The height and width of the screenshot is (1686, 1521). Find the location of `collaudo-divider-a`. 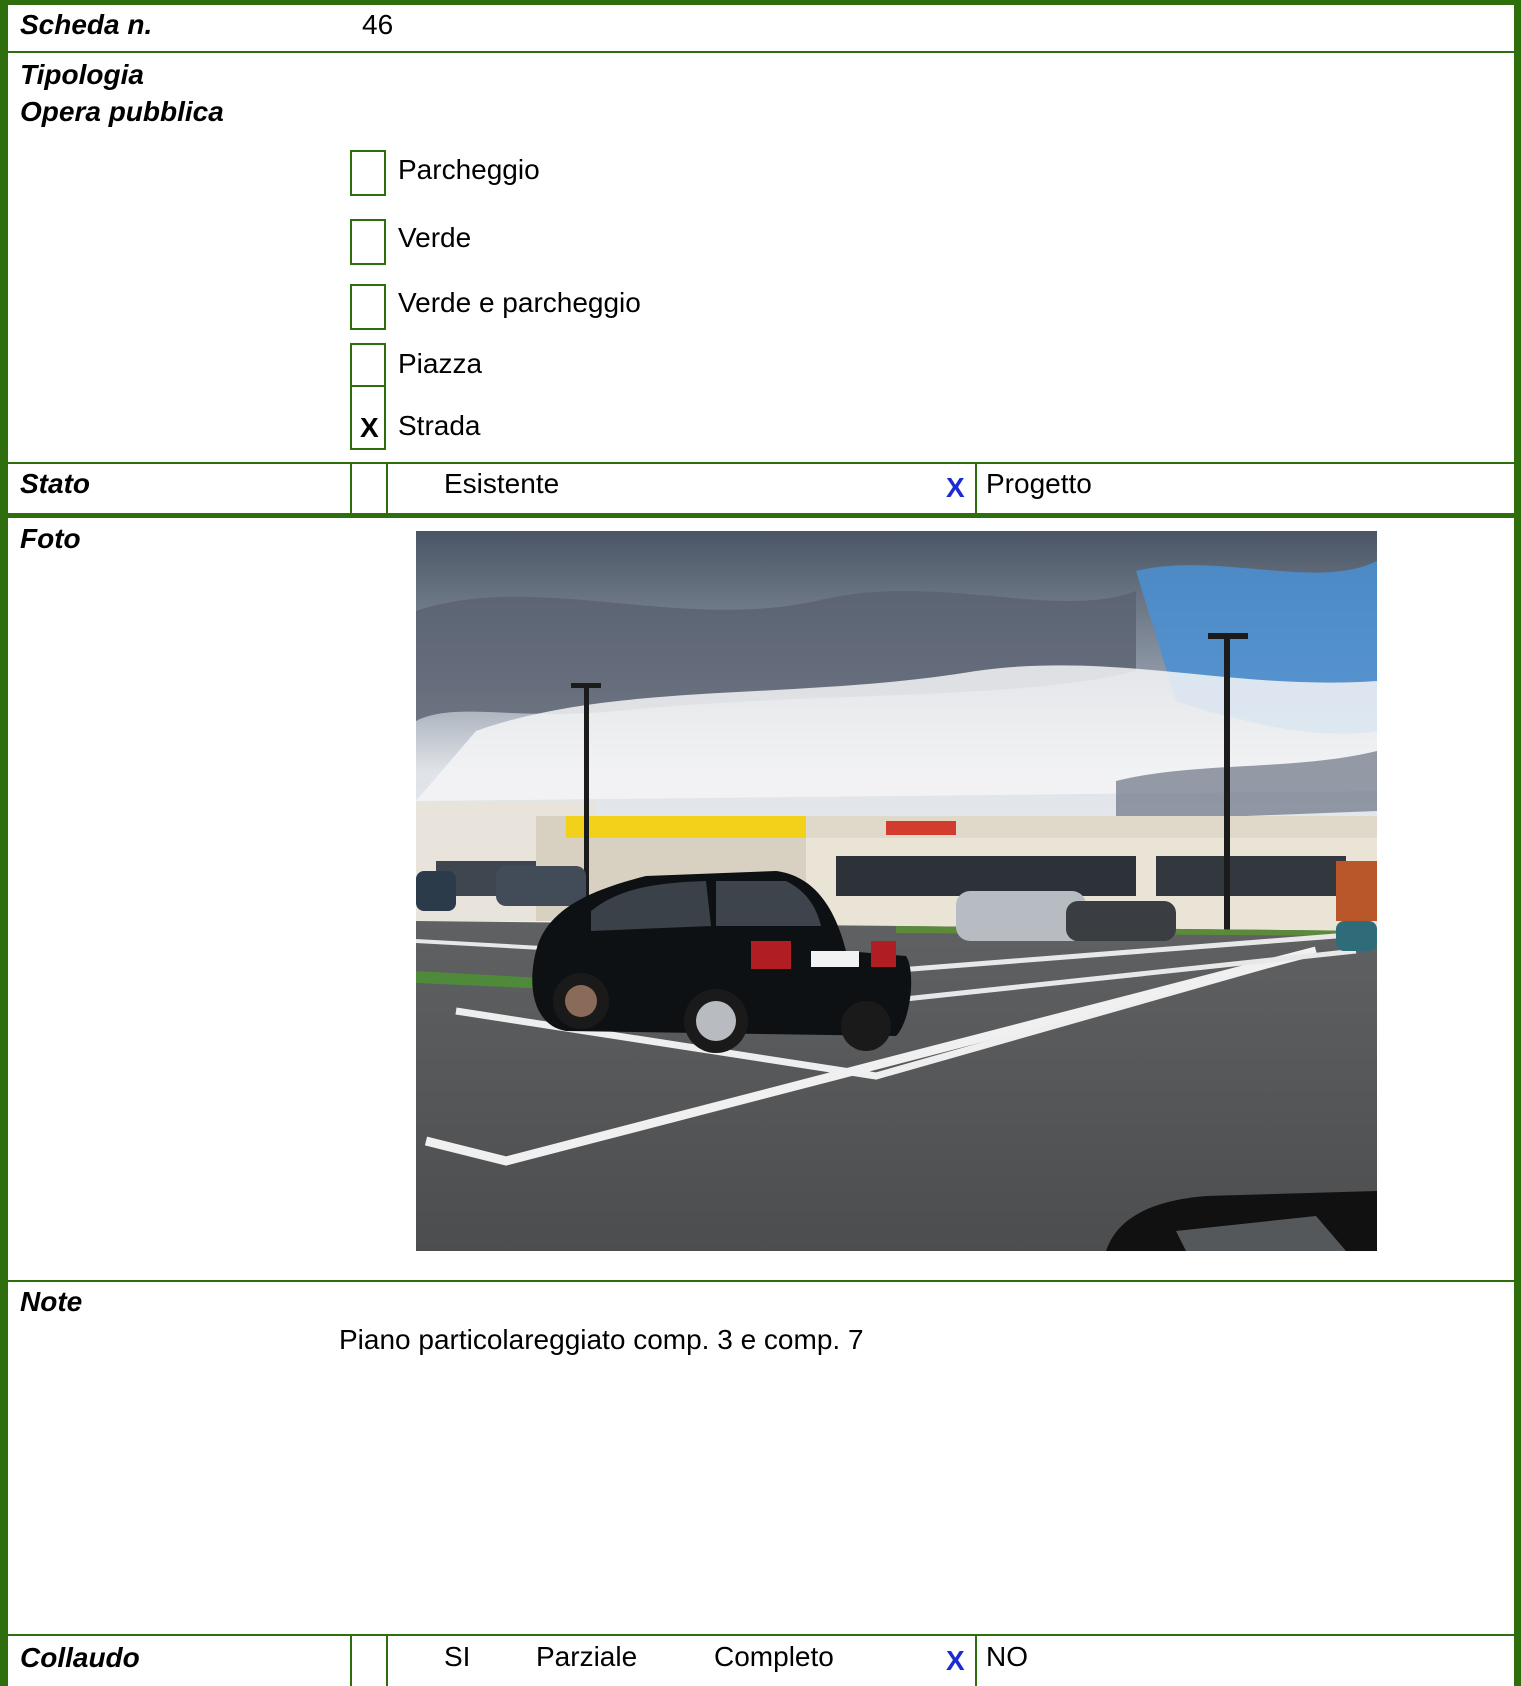

collaudo-divider-a is located at coordinates (351, 1660).